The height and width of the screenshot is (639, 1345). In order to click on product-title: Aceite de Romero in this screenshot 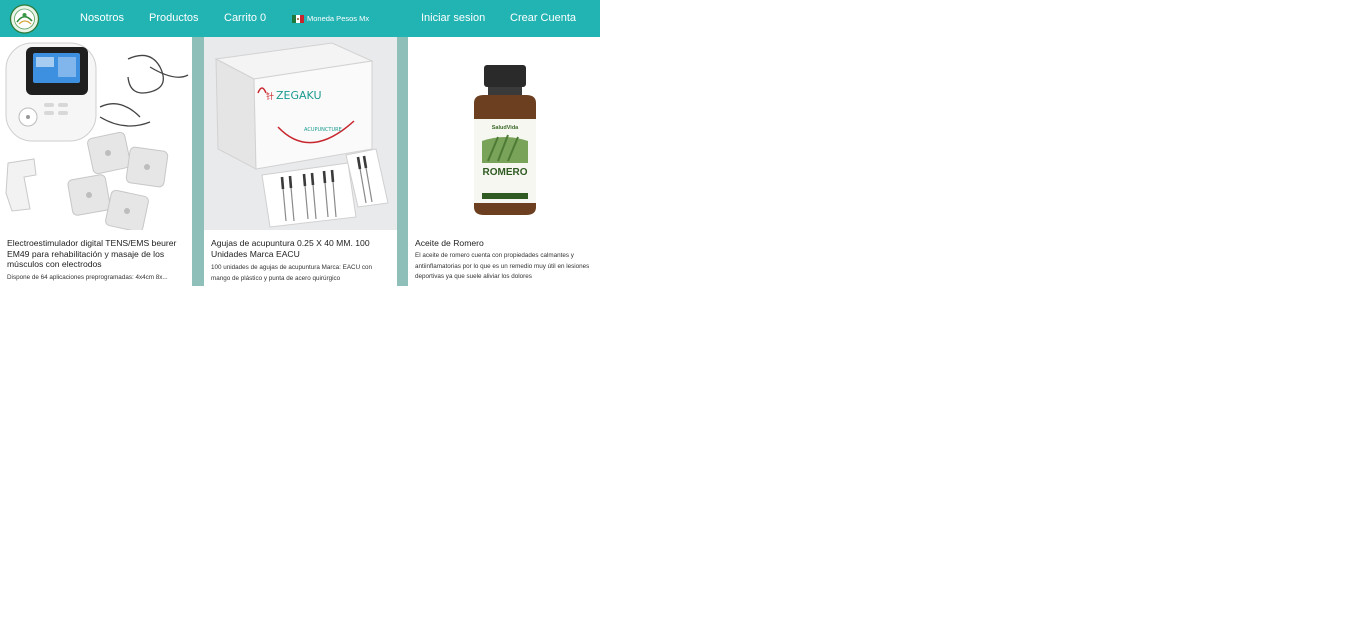, I will do `click(505, 243)`.